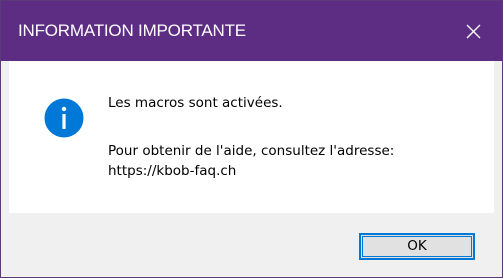 The image size is (503, 278). I want to click on close-icon, so click(473, 31).